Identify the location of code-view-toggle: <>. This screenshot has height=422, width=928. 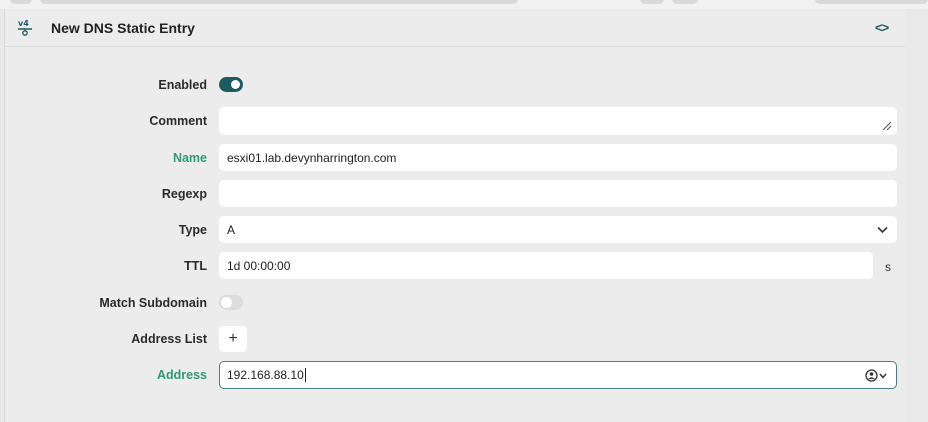
(882, 27).